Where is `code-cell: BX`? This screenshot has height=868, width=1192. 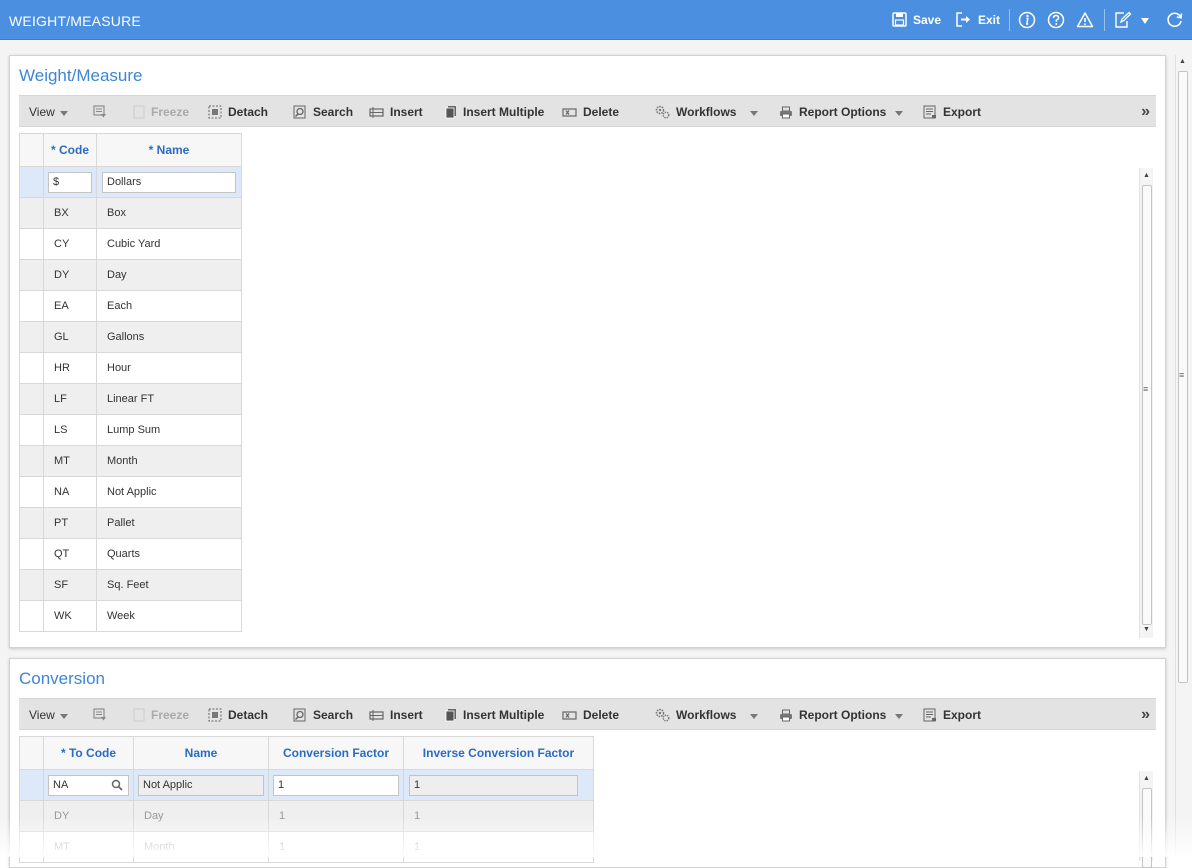
code-cell: BX is located at coordinates (70, 213).